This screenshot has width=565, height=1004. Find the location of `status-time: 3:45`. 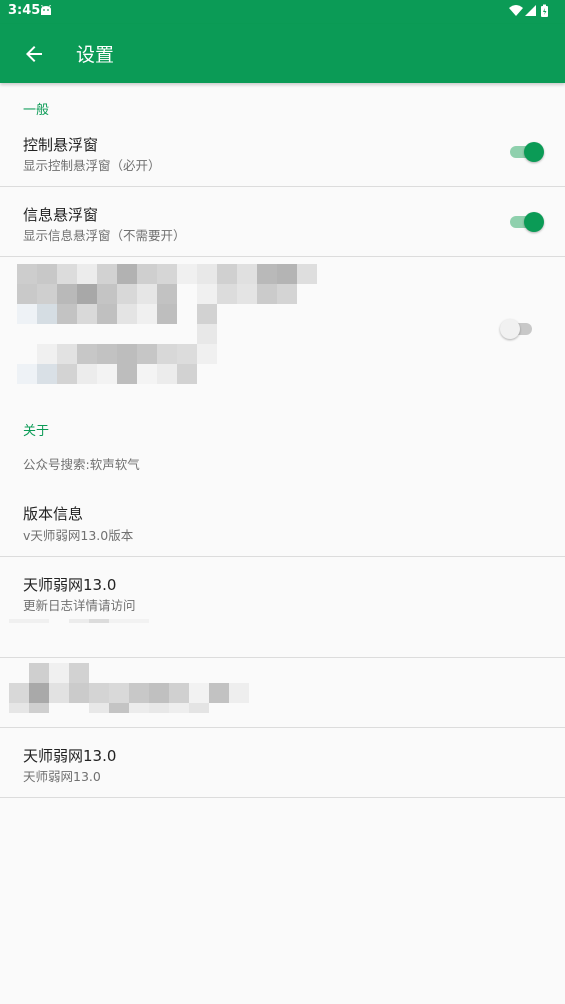

status-time: 3:45 is located at coordinates (24, 10).